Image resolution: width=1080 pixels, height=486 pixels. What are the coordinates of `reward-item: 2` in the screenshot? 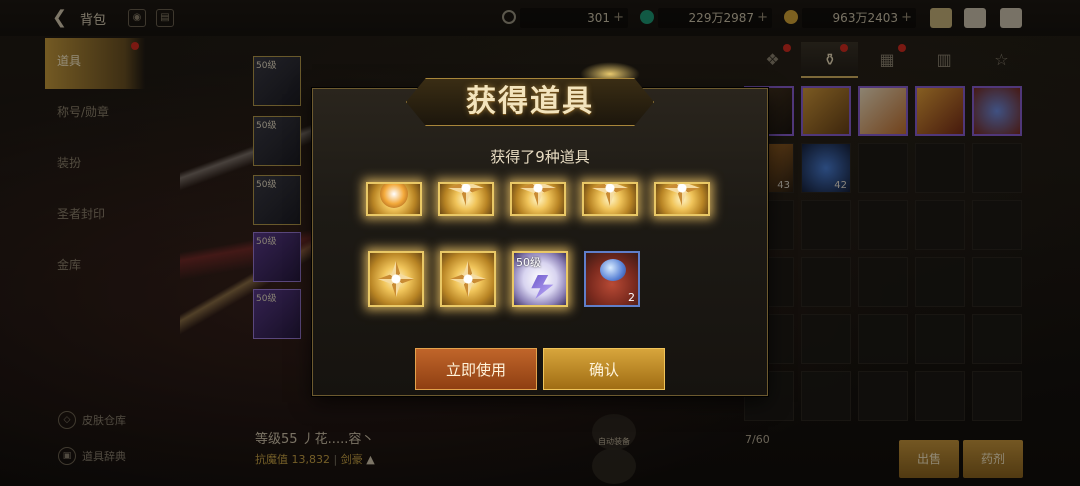 It's located at (612, 279).